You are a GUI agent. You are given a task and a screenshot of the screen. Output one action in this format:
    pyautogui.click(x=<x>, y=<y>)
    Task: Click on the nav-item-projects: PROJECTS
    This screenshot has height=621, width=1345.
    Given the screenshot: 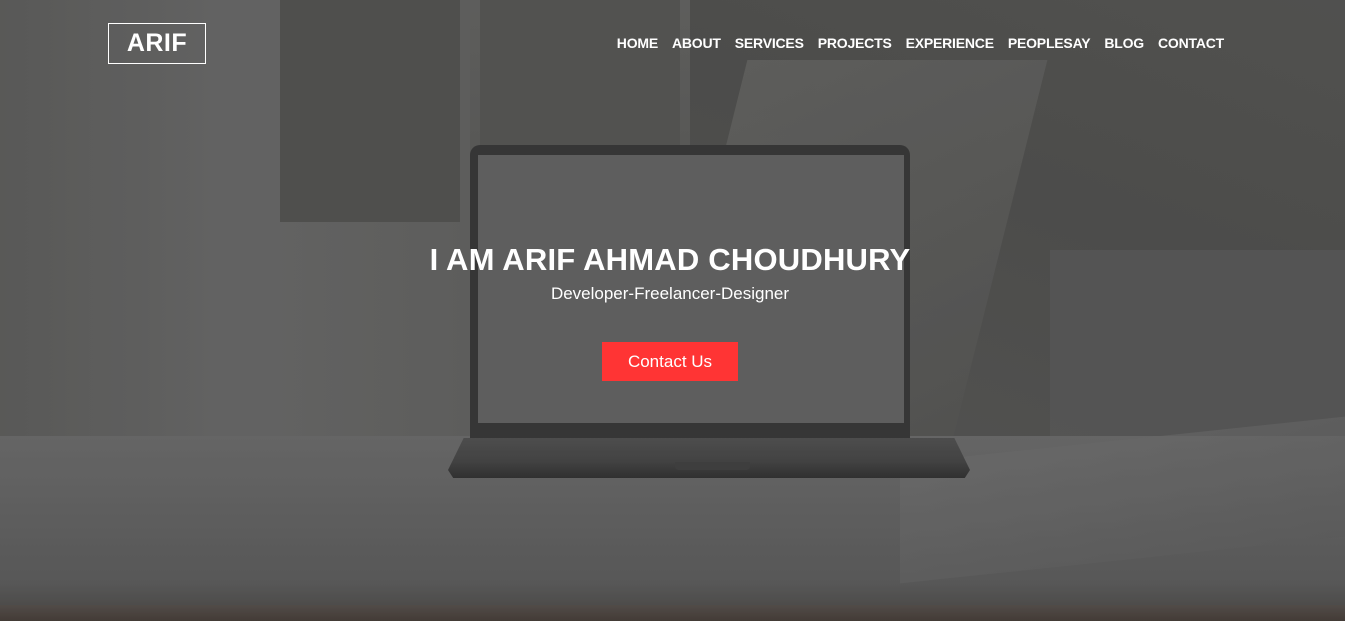 What is the action you would take?
    pyautogui.click(x=855, y=42)
    